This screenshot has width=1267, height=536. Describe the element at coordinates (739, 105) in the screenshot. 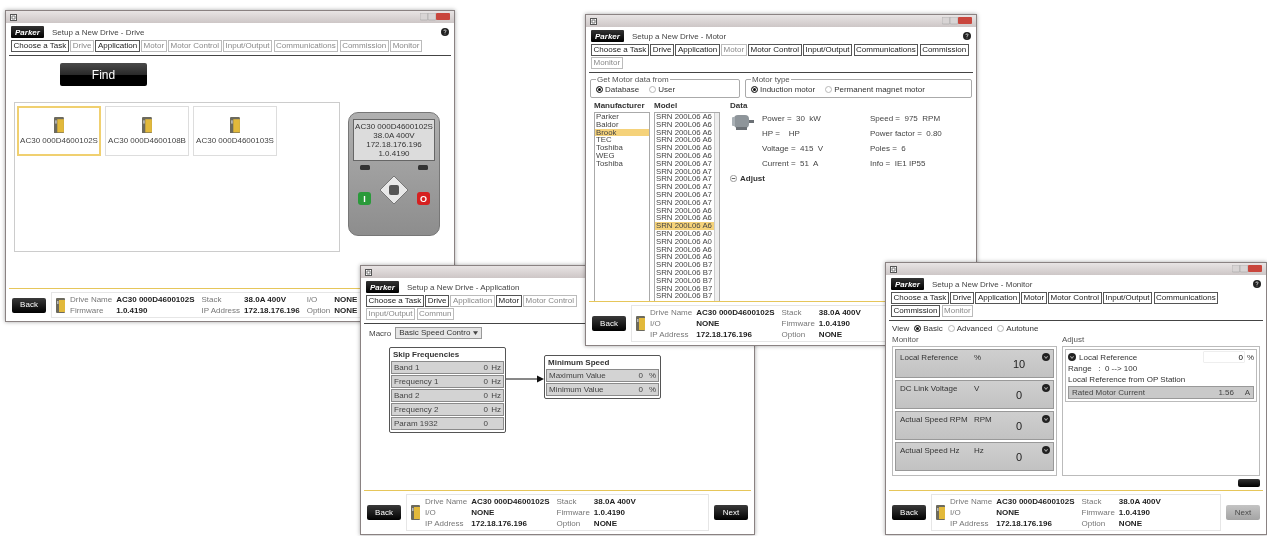

I see `column-heading: Data` at that location.